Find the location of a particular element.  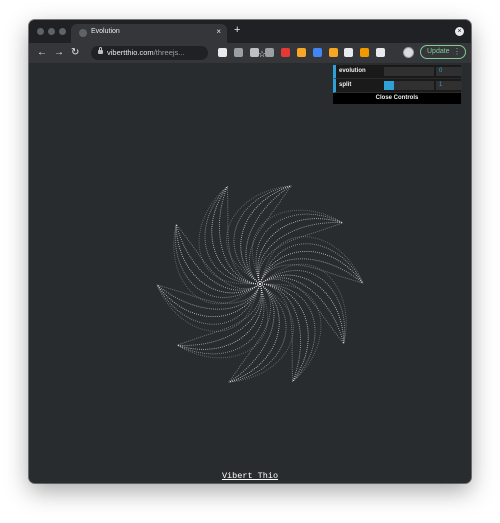

title-bar: Evolution × + × is located at coordinates (250, 31).